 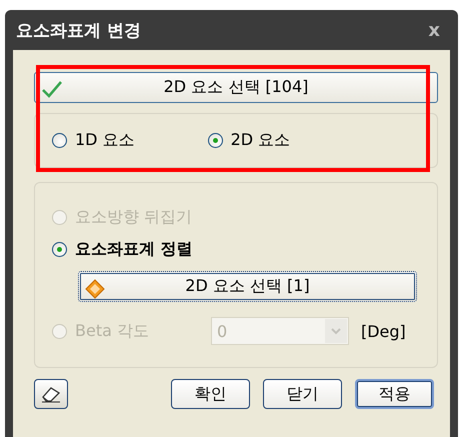 What do you see at coordinates (260, 140) in the screenshot?
I see `radio-label: 2D 요소` at bounding box center [260, 140].